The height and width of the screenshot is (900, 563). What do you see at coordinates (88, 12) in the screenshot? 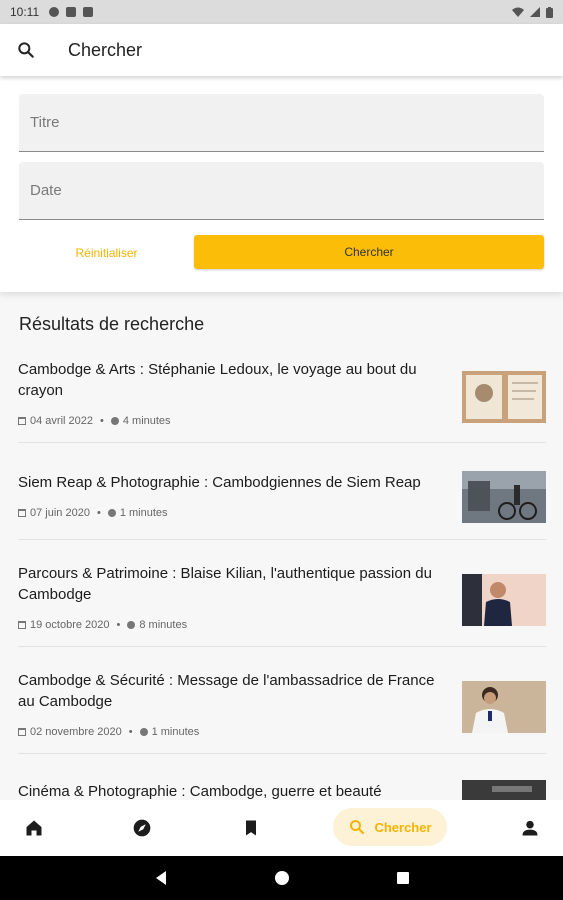
I see `storage-icon` at bounding box center [88, 12].